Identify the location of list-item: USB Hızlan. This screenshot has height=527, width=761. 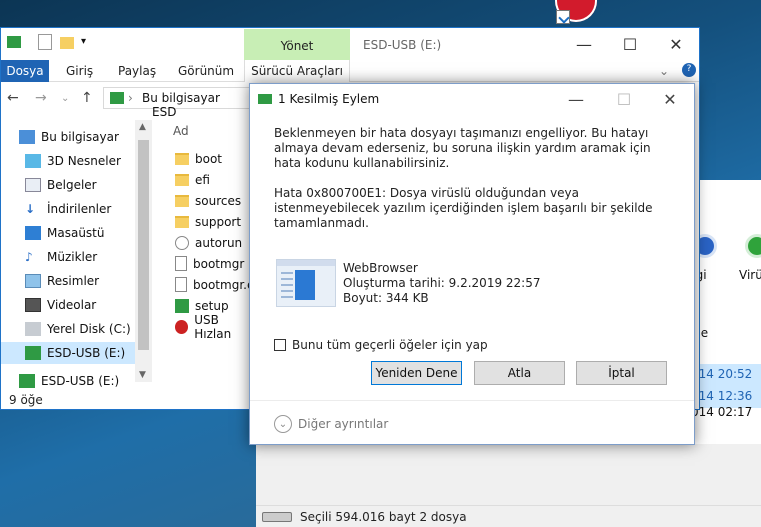
(215, 327).